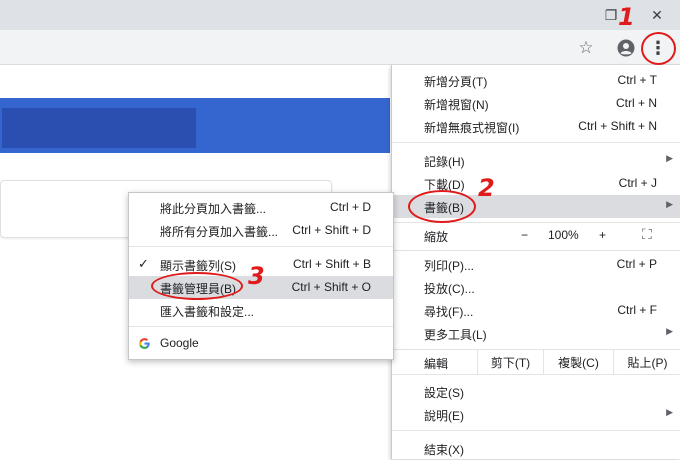  I want to click on close-icon: ✕, so click(657, 14).